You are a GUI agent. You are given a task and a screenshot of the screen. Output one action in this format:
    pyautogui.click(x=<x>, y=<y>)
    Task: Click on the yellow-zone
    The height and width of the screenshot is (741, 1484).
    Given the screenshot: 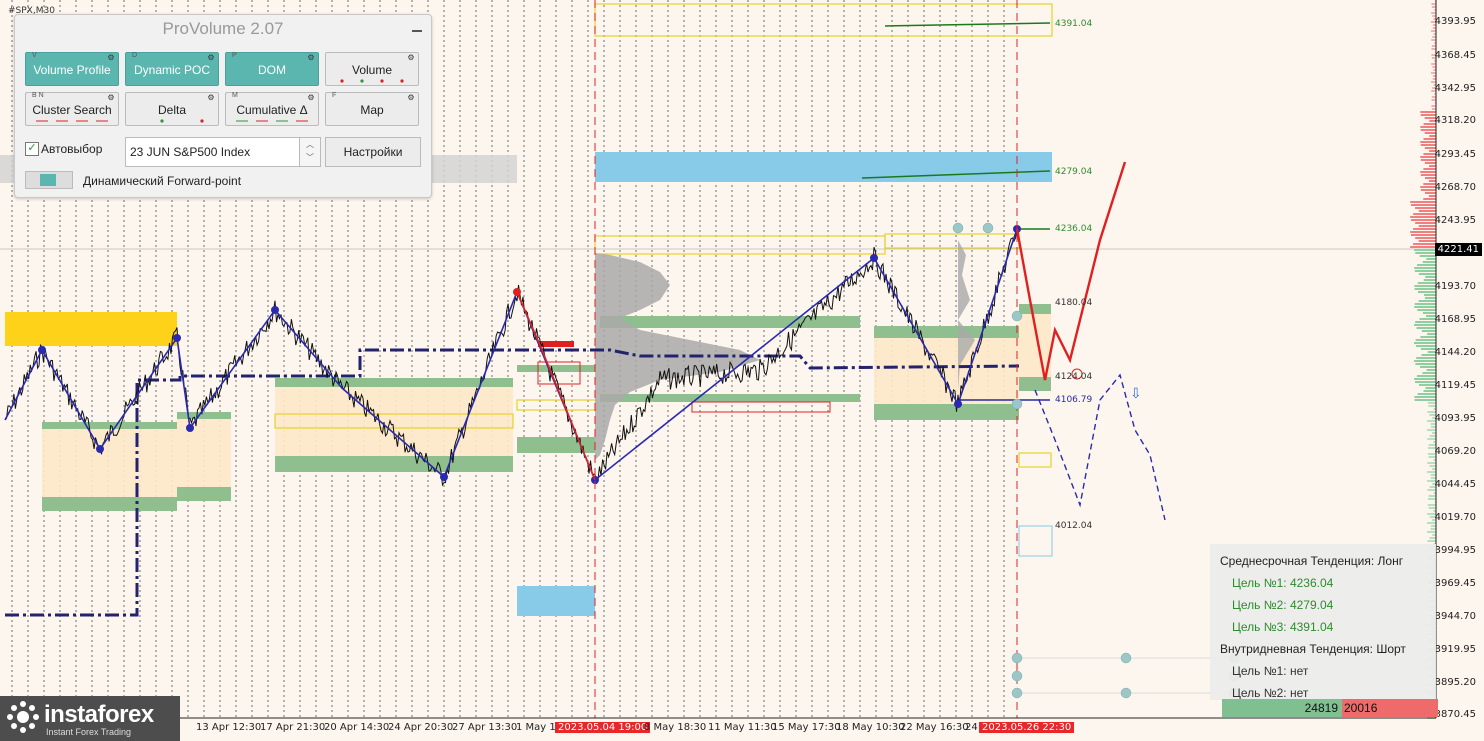 What is the action you would take?
    pyautogui.click(x=91, y=329)
    